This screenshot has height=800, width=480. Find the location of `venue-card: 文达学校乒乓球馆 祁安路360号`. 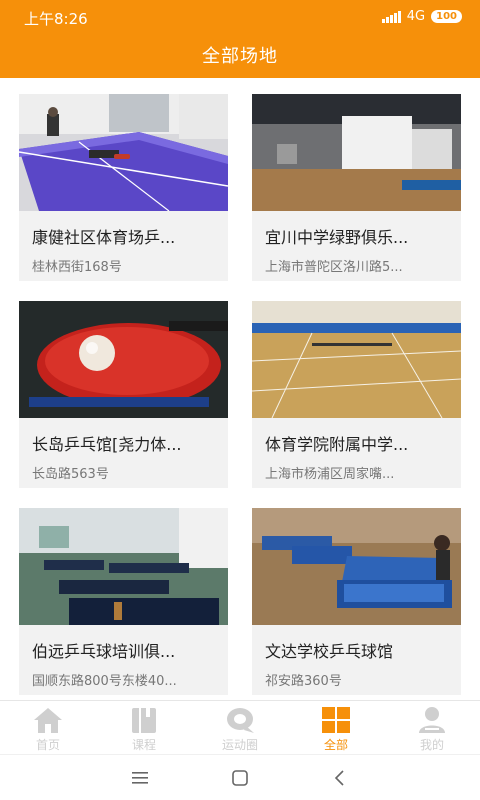

venue-card: 文达学校乒乓球馆 祁安路360号 is located at coordinates (356, 601).